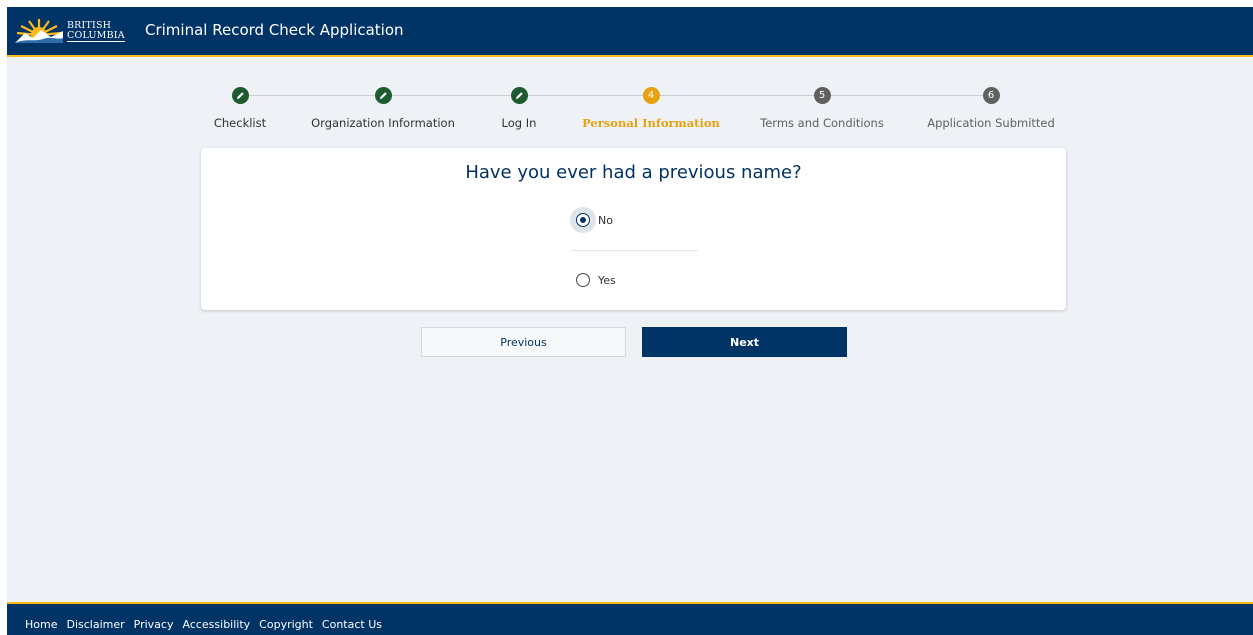  Describe the element at coordinates (274, 30) in the screenshot. I see `app-title: Criminal Record Check Application` at that location.